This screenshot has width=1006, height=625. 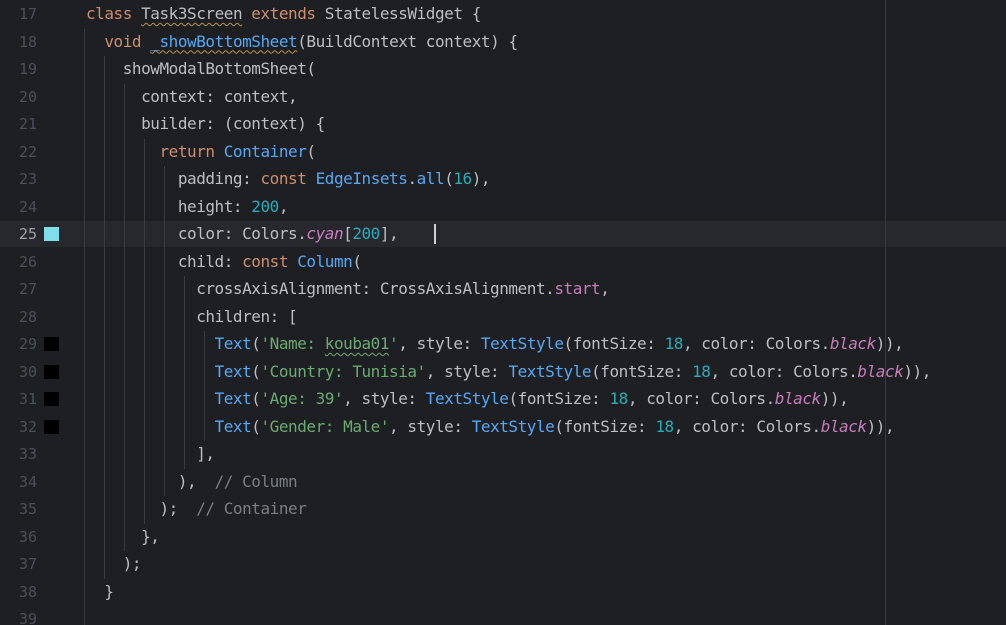 What do you see at coordinates (503, 97) in the screenshot?
I see `code-line: 20 context: context,` at bounding box center [503, 97].